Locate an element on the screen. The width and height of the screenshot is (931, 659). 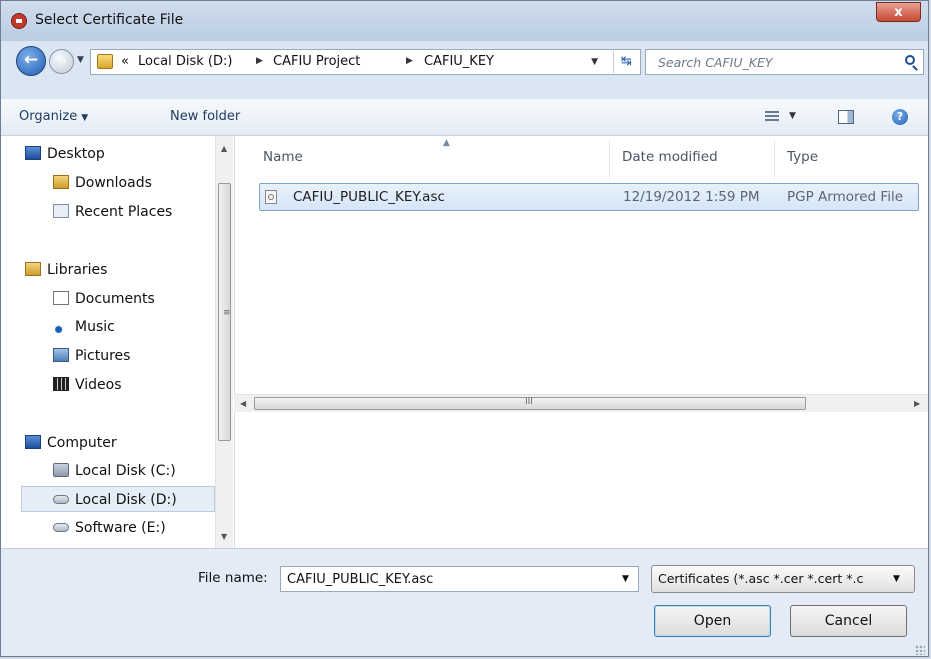
file-name-input is located at coordinates (459, 579).